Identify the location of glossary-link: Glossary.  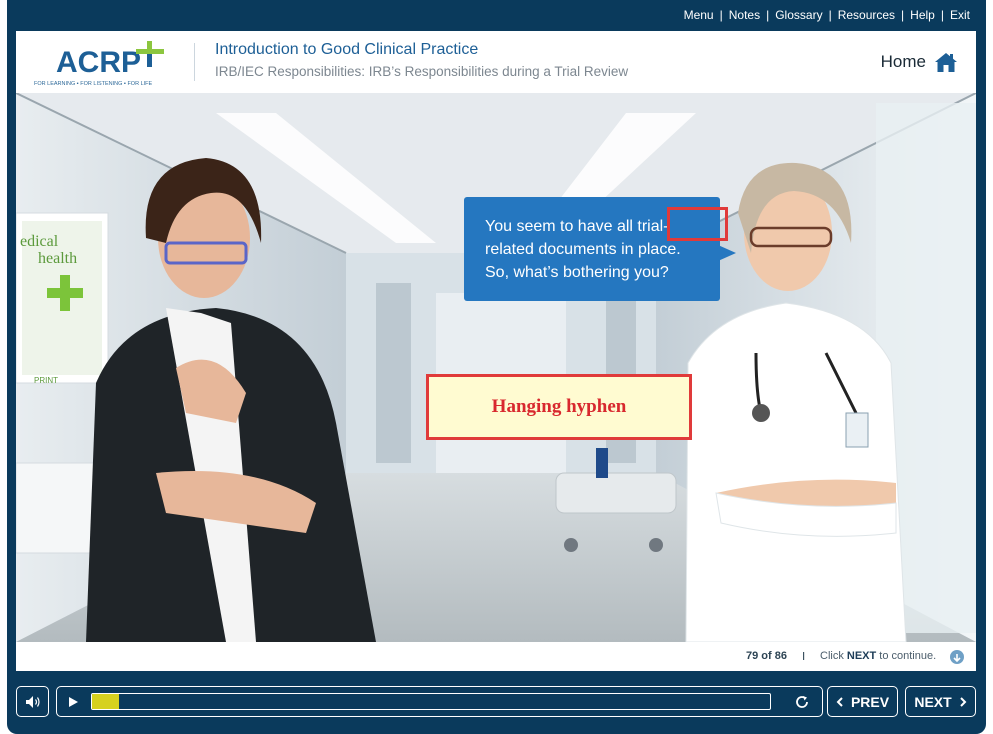
(798, 15).